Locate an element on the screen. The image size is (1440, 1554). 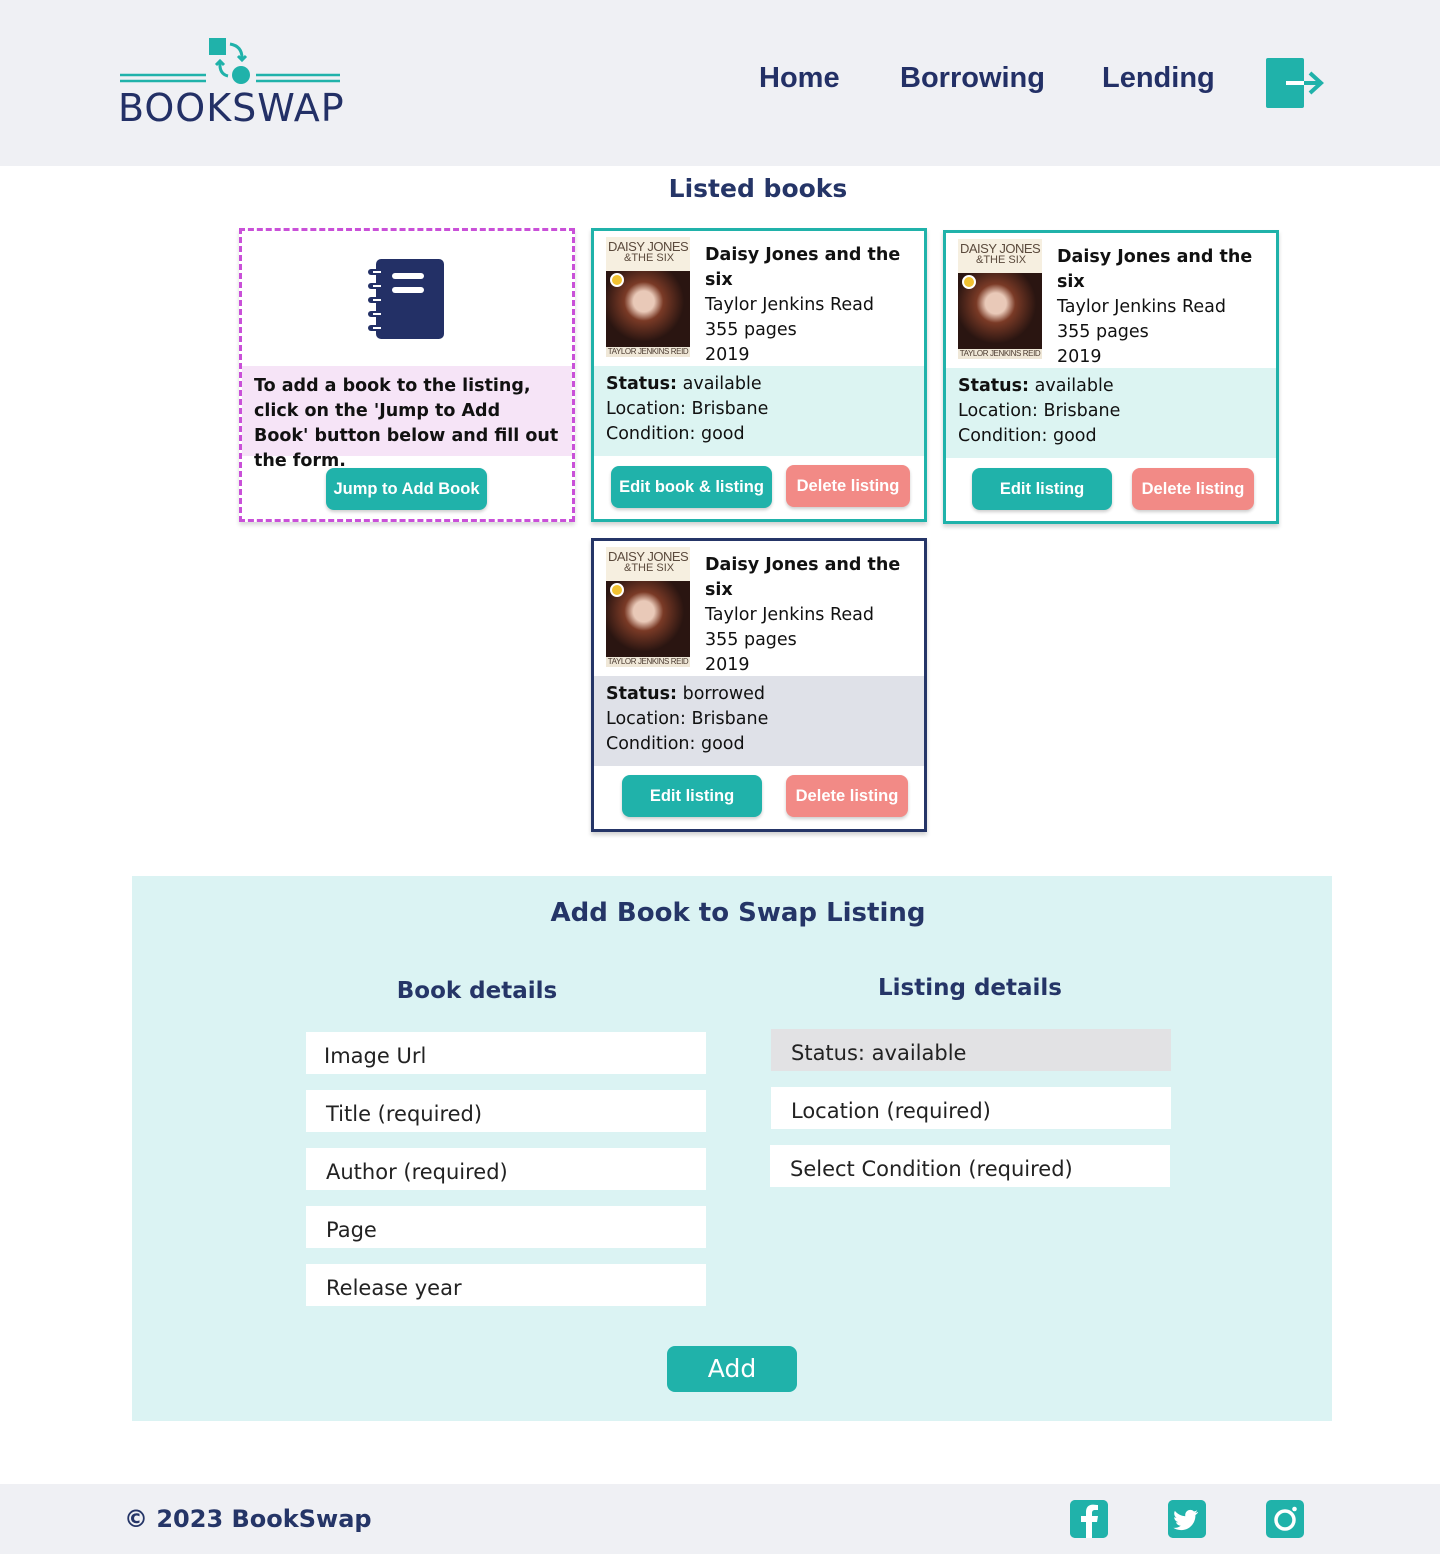
book-details-heading: Book details is located at coordinates (477, 991).